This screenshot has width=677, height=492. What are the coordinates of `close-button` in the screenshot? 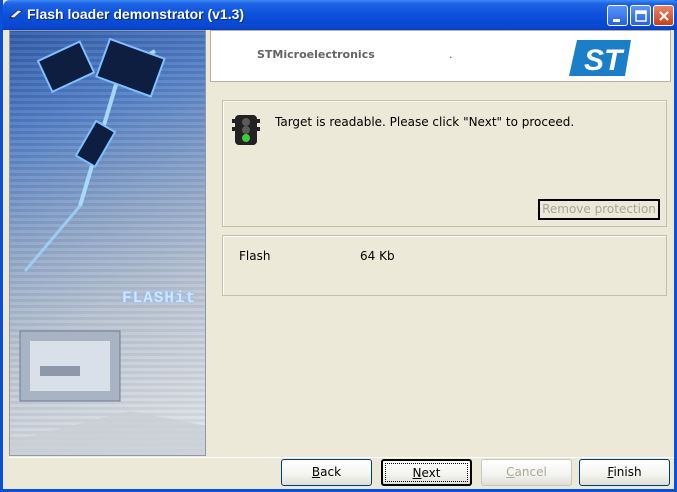 It's located at (663, 15).